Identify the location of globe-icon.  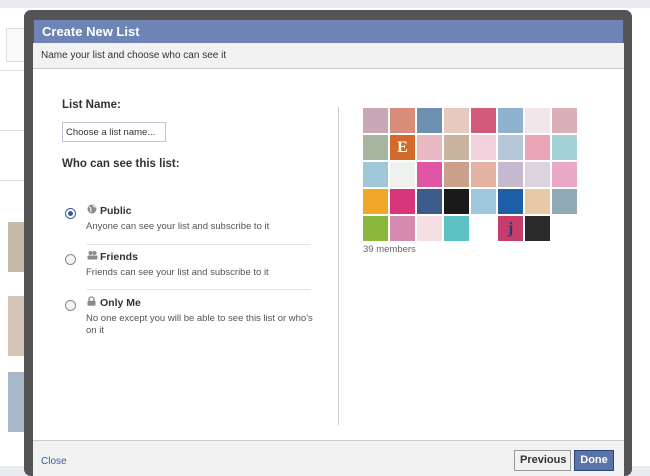
(92, 209).